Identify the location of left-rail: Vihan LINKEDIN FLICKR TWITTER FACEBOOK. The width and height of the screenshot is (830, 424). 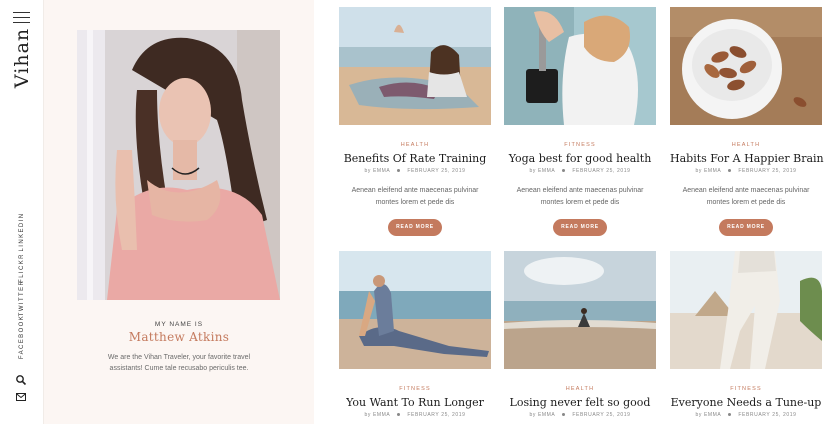
(22, 212).